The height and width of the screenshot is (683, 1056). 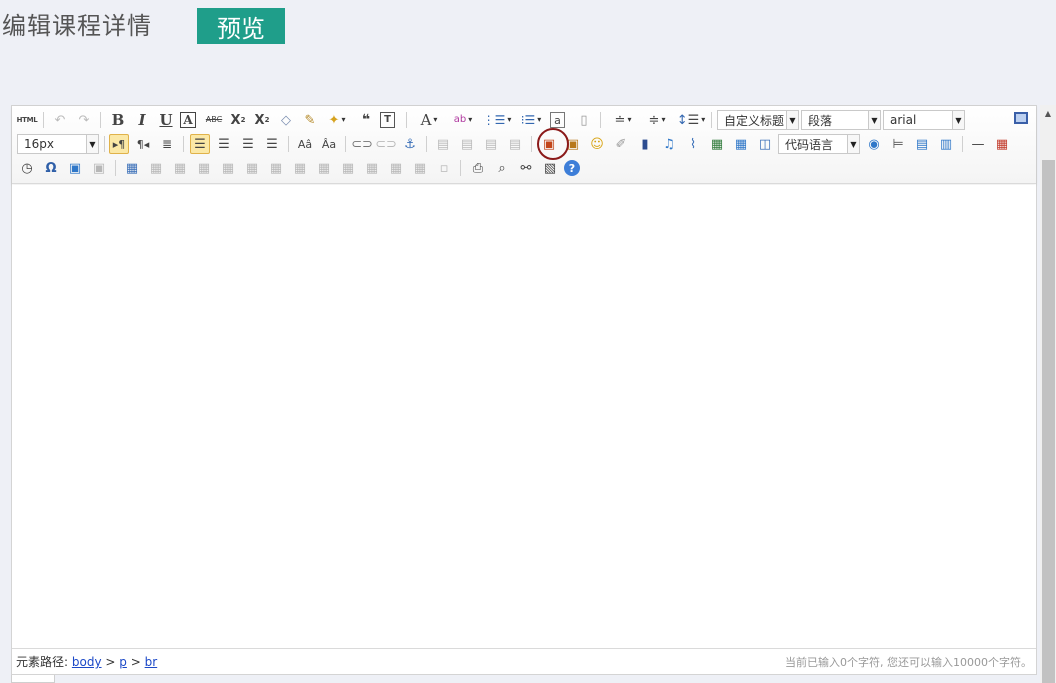 I want to click on font-family-select: arial ▼, so click(x=924, y=120).